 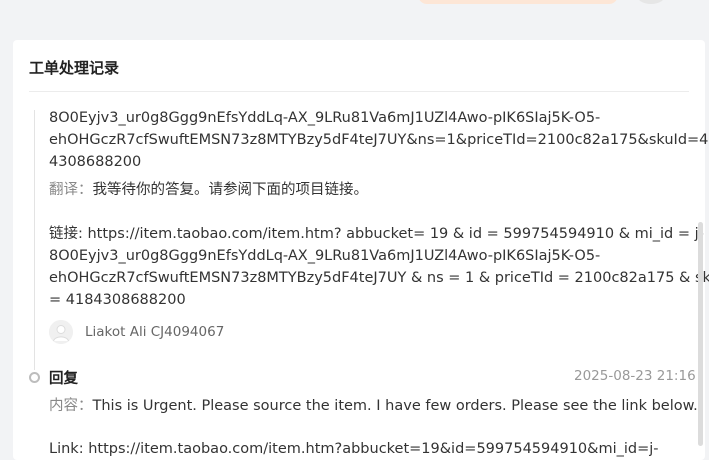 I want to click on user-avatar-icon, so click(x=61, y=332).